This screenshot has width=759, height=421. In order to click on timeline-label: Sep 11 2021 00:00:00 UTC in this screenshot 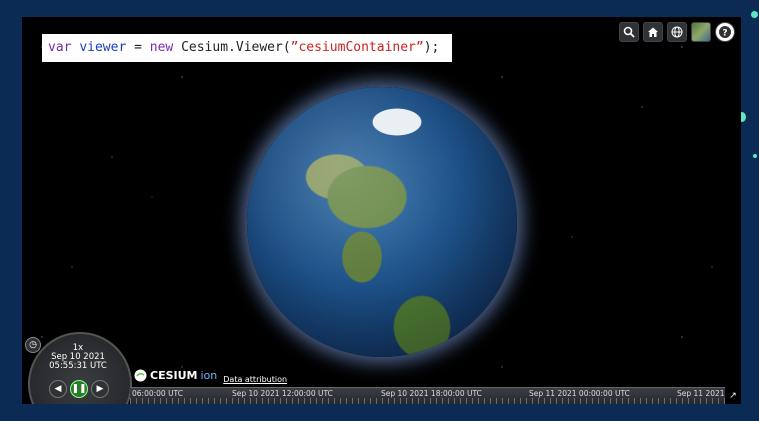, I will do `click(579, 393)`.